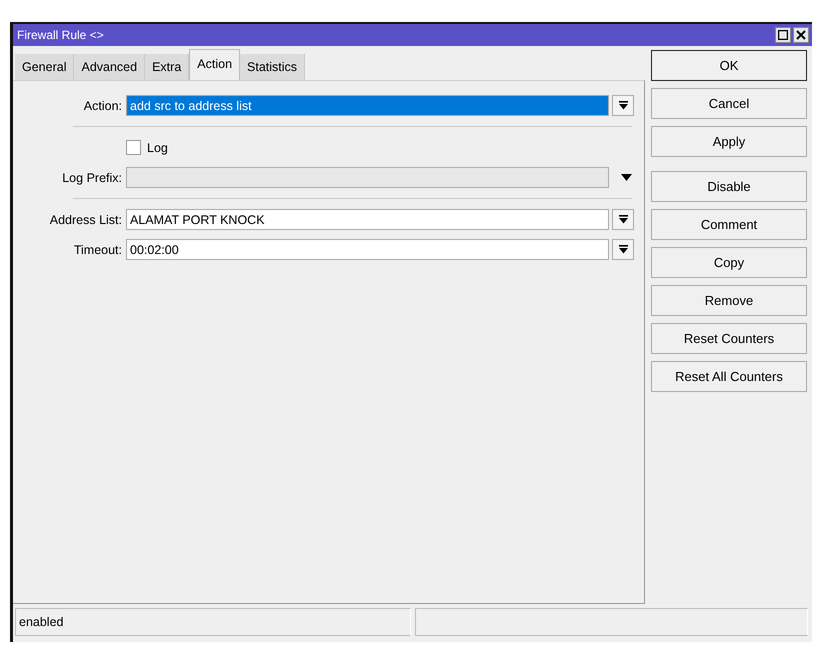 The image size is (819, 653). I want to click on dropdown-field: ALAMAT PORT KNOCK, so click(367, 219).